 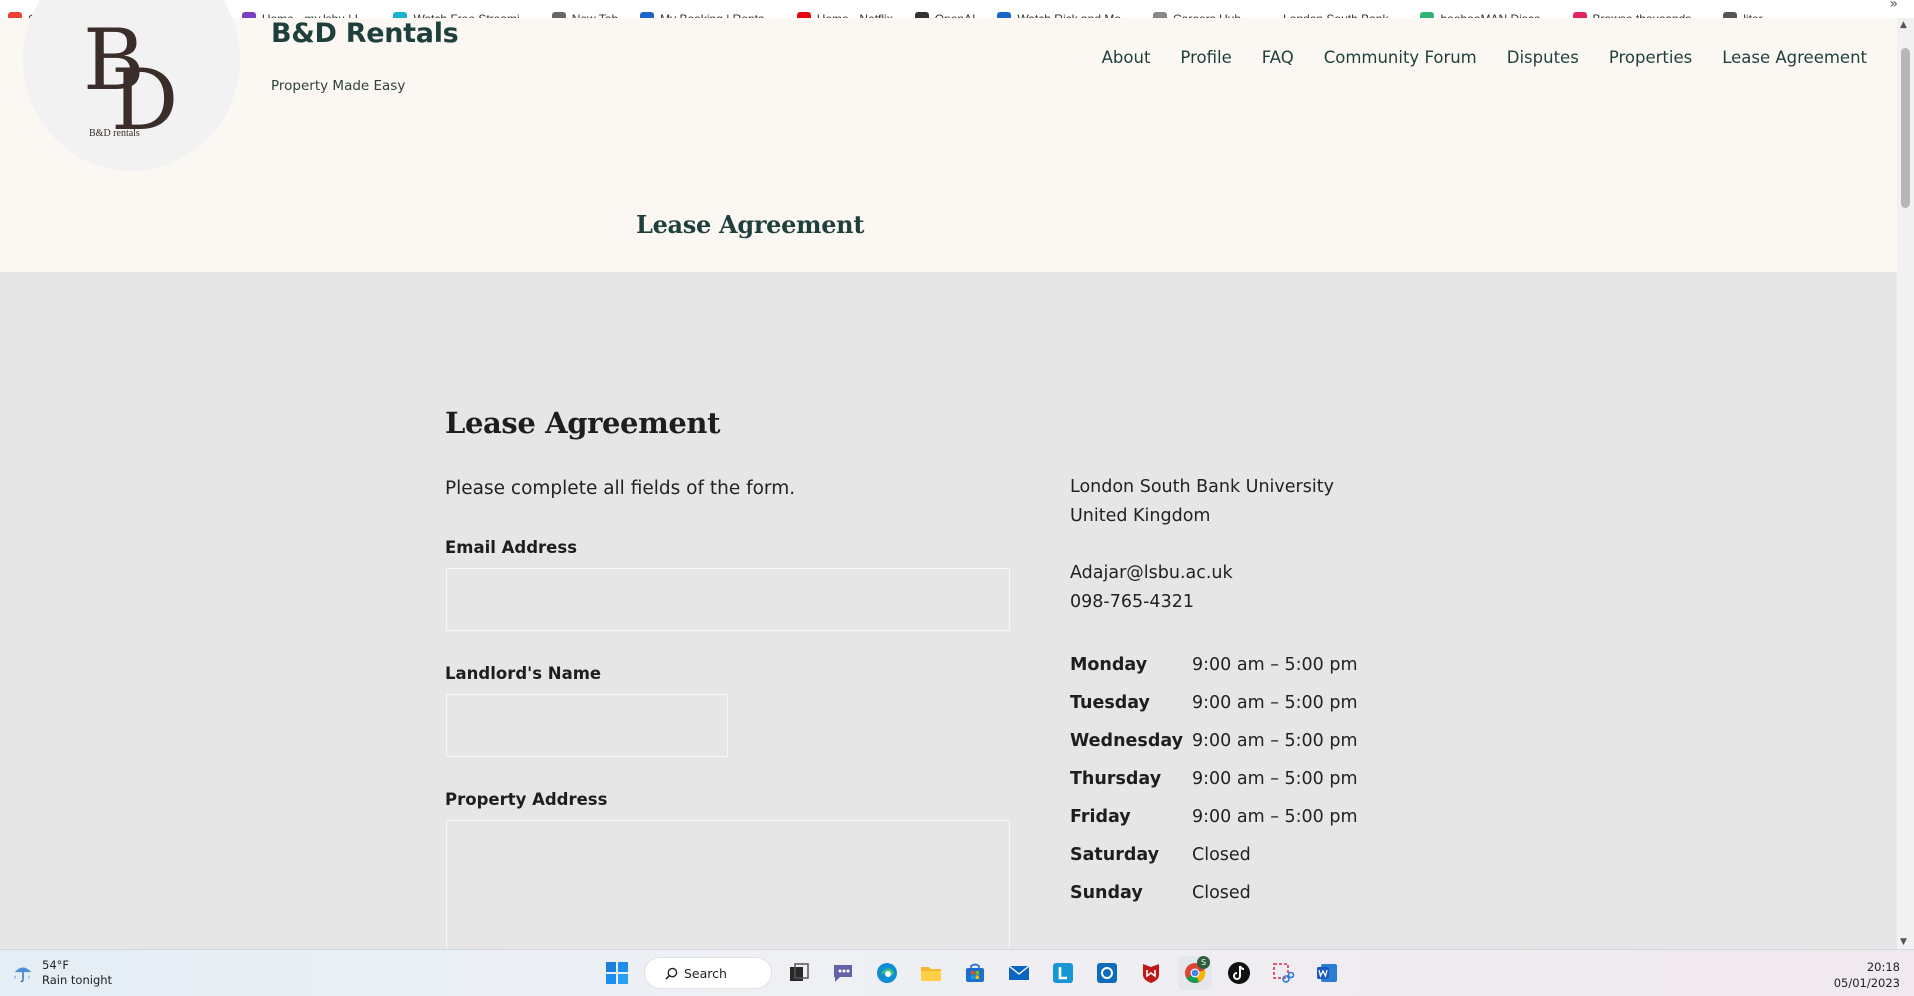 What do you see at coordinates (1905, 128) in the screenshot?
I see `scroll-thumb` at bounding box center [1905, 128].